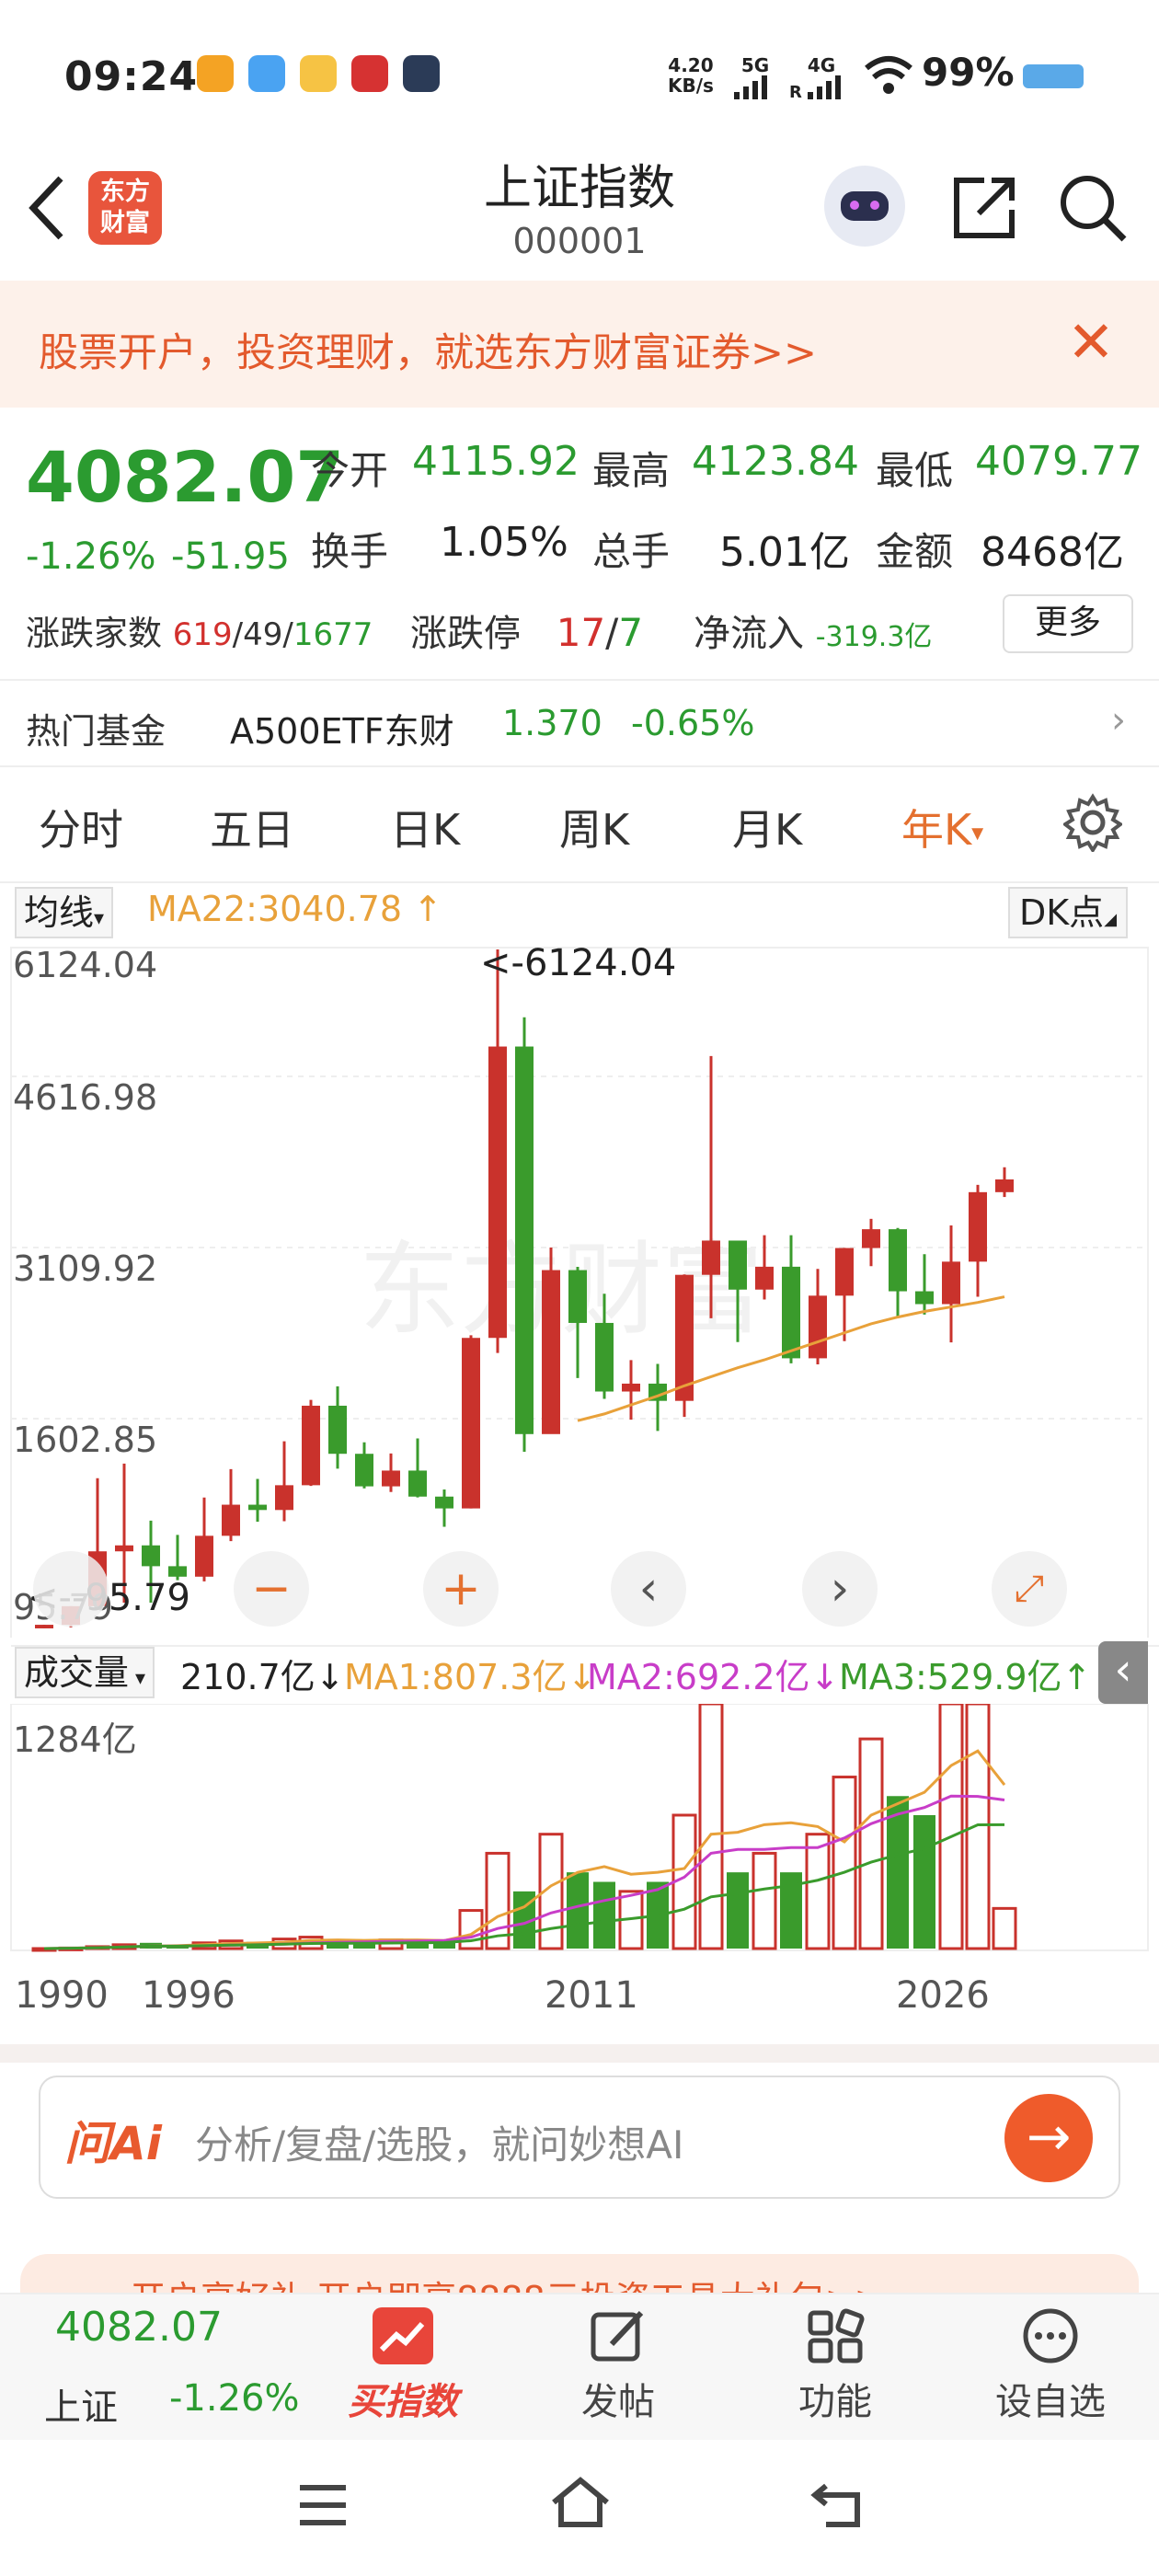  What do you see at coordinates (350, 470) in the screenshot?
I see `open-label: 今开` at bounding box center [350, 470].